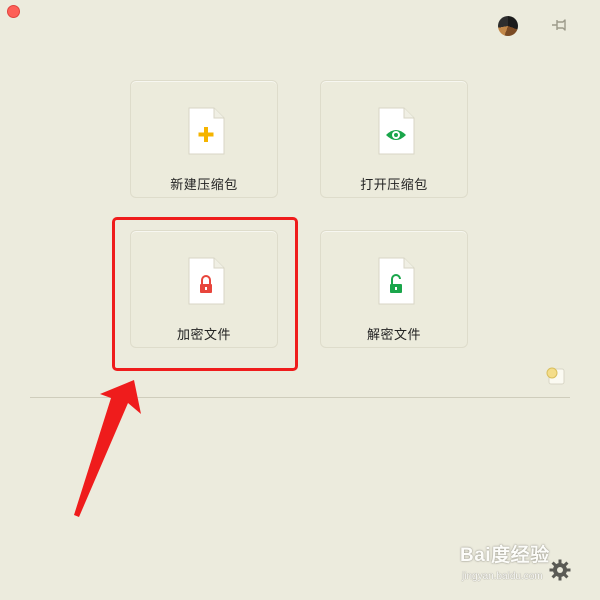 This screenshot has height=600, width=600. I want to click on watermark-brand: Bai度经验, so click(505, 555).